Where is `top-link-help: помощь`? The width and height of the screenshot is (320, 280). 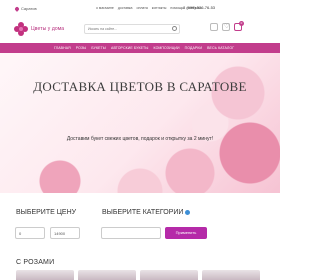
top-link-help: помощь is located at coordinates (176, 8).